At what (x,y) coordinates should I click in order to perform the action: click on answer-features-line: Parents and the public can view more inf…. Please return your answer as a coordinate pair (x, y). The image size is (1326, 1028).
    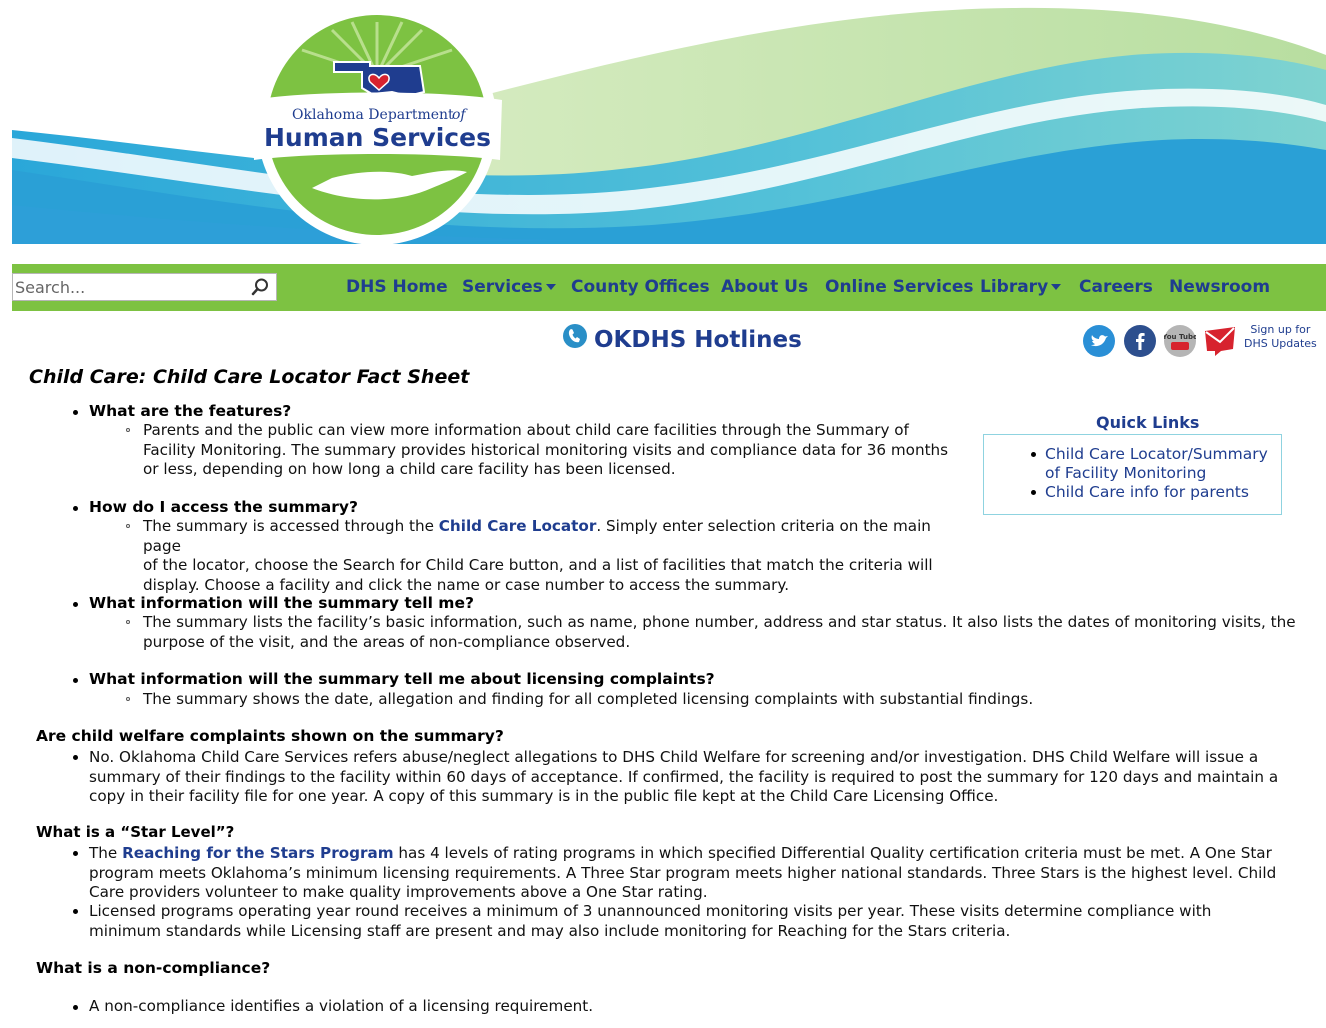
    Looking at the image, I should click on (526, 430).